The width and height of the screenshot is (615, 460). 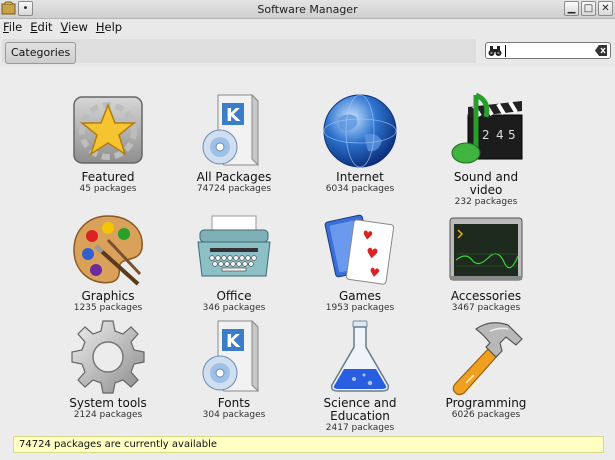 I want to click on palette-icon, so click(x=108, y=250).